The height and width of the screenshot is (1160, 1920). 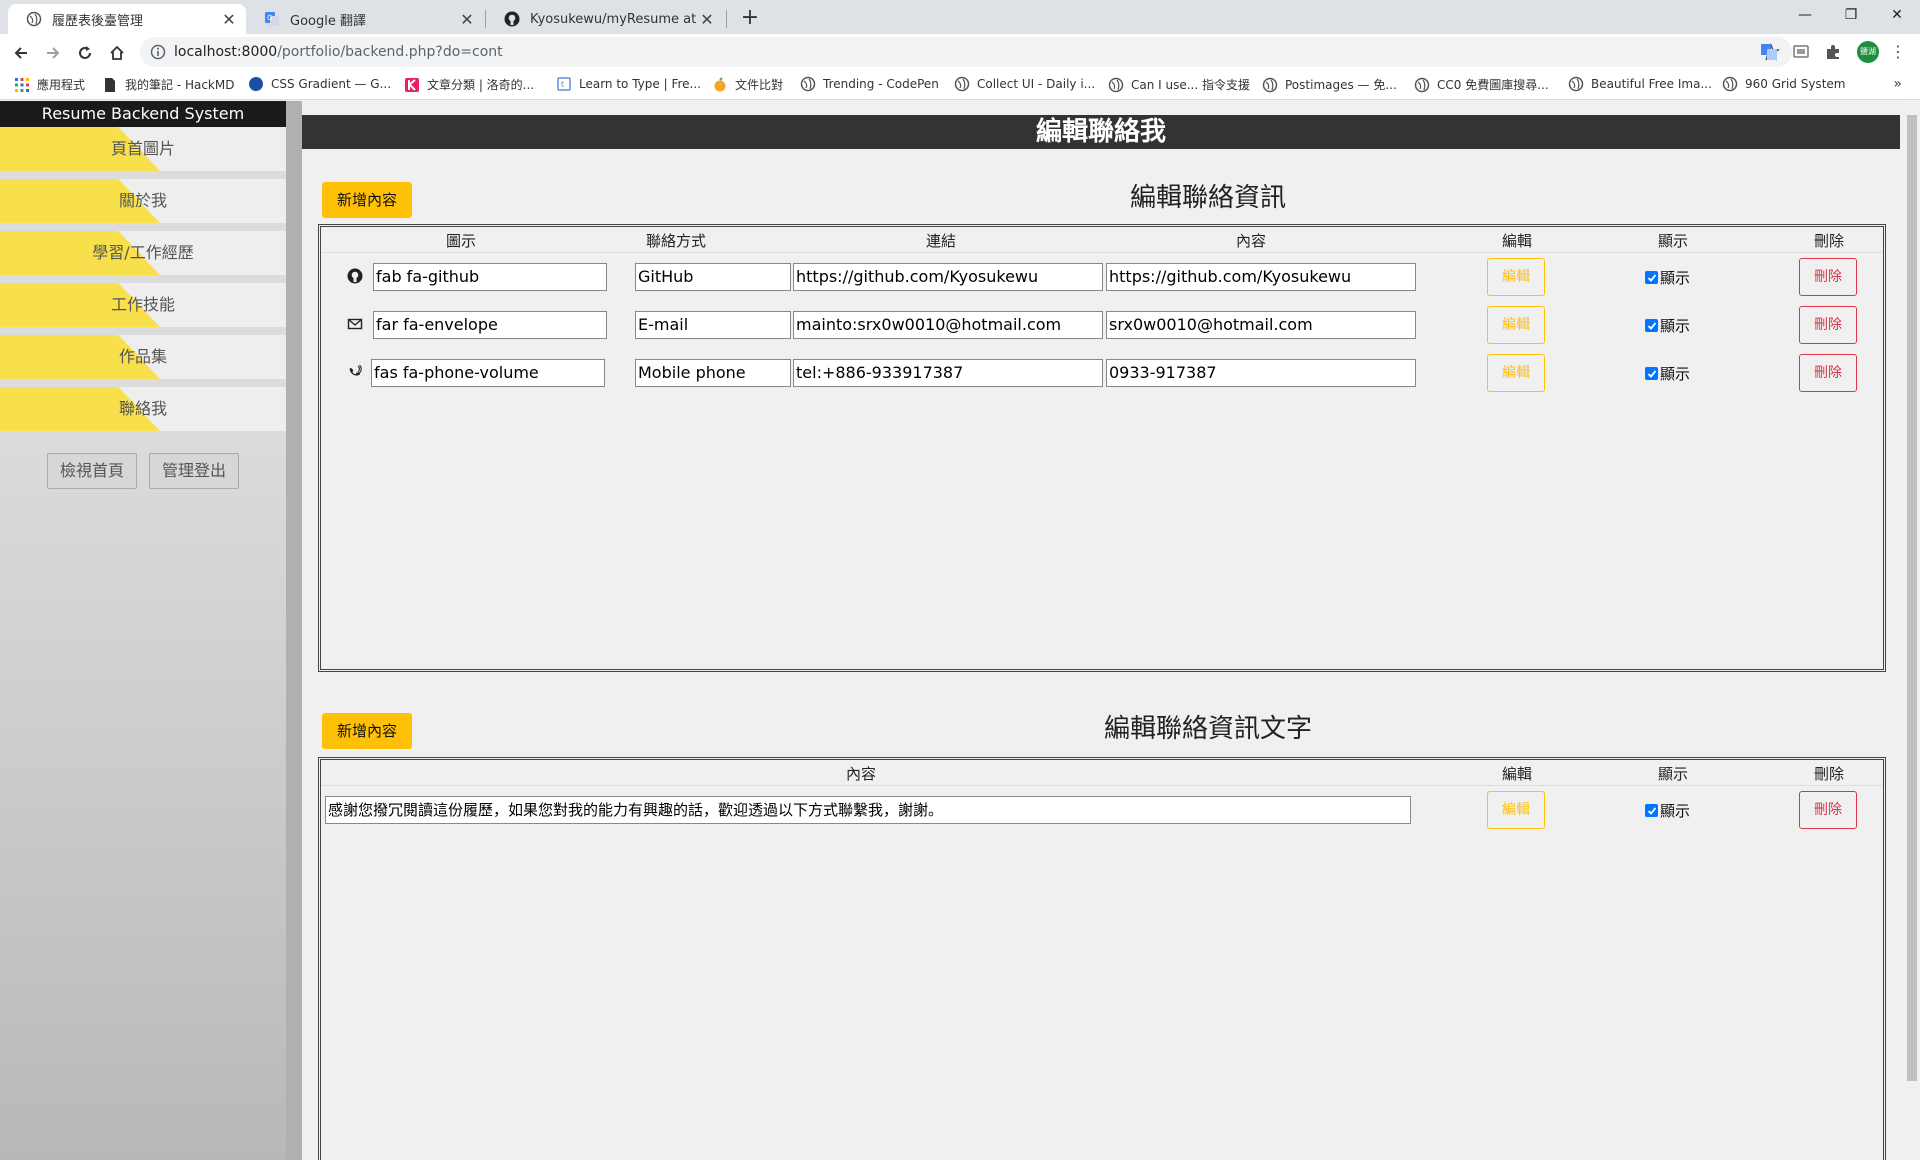 I want to click on content-input: https://github.com/Kyosukewu, so click(x=1261, y=277).